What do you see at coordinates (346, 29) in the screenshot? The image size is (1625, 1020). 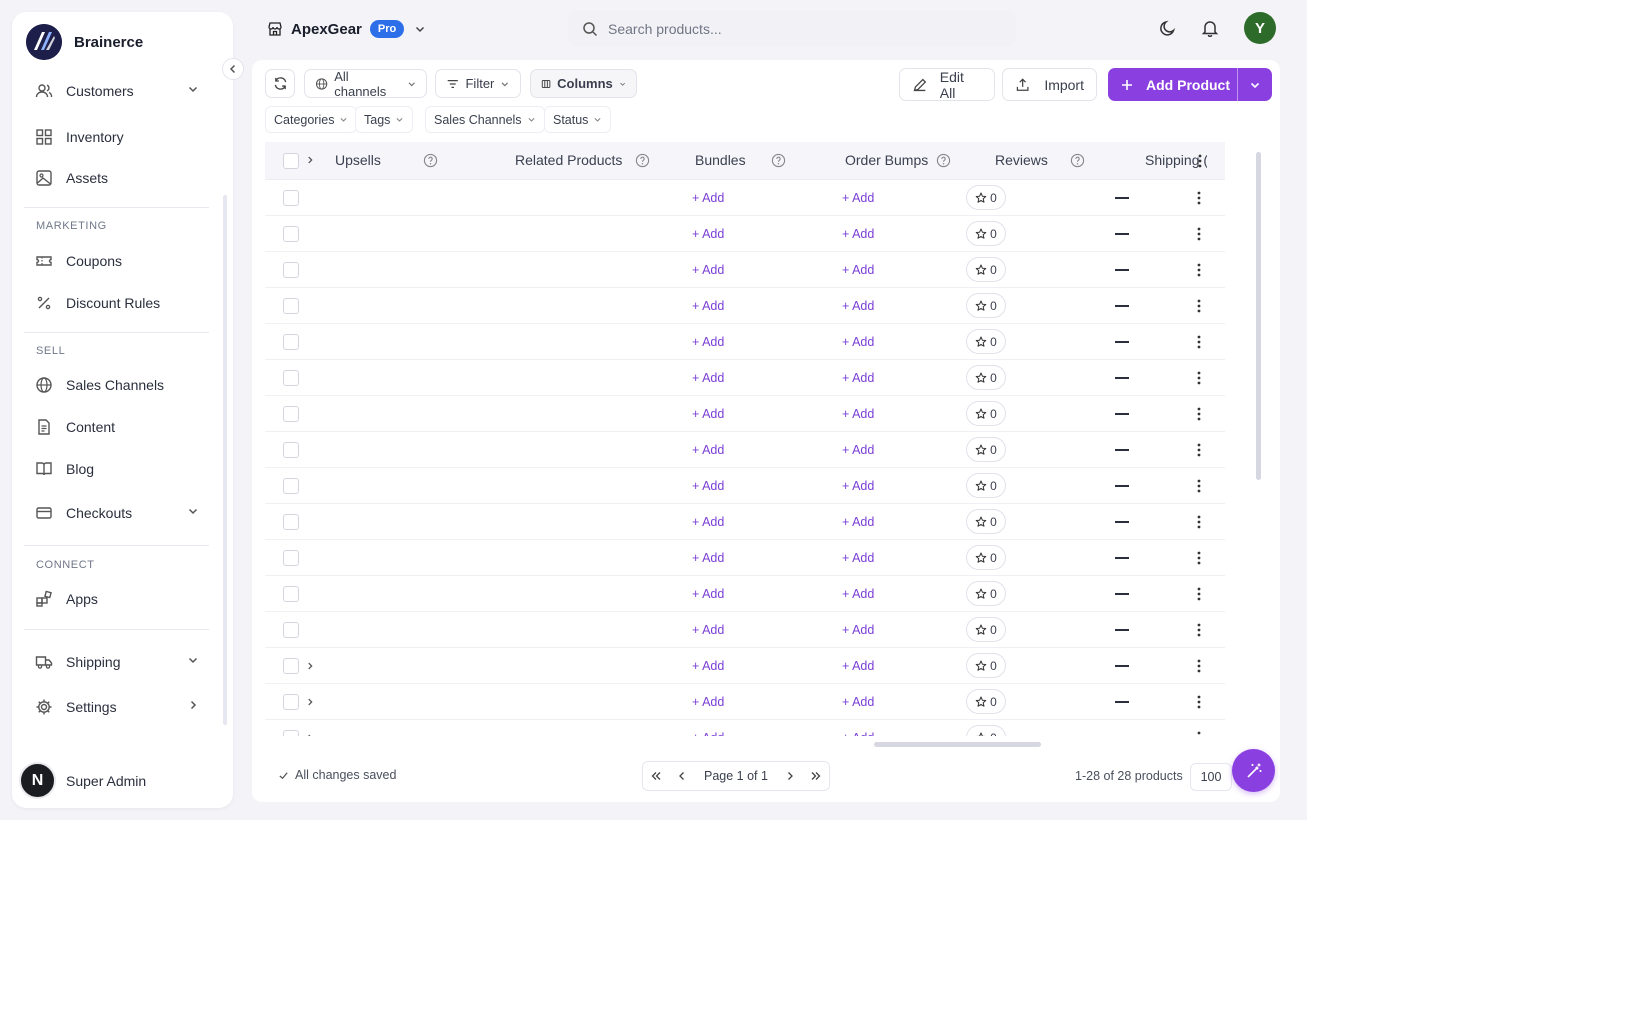 I see `store-switcher: ApexGear Pro` at bounding box center [346, 29].